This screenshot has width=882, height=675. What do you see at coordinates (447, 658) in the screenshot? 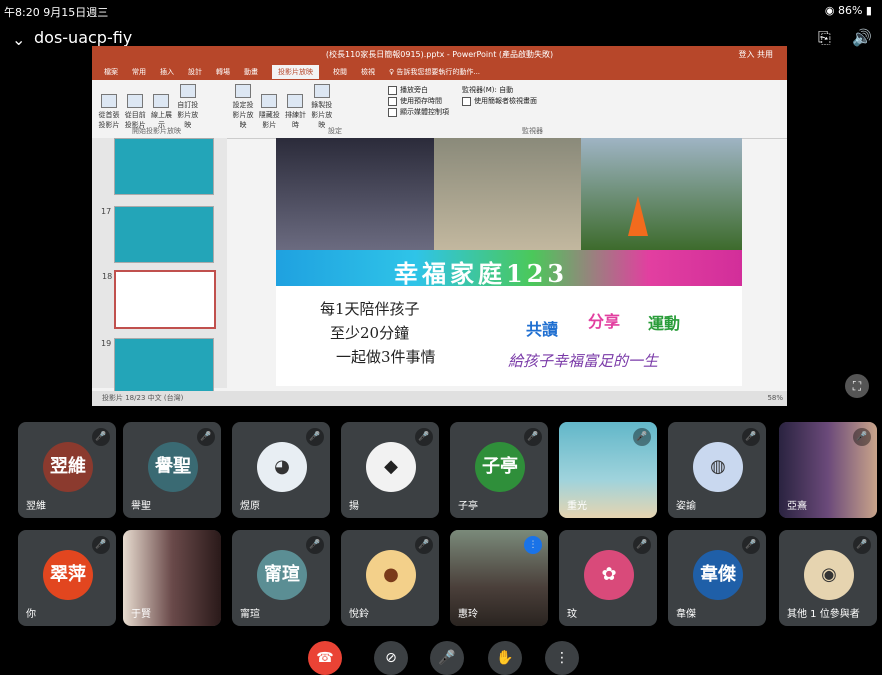
I see `mic-off-button: 🎤` at bounding box center [447, 658].